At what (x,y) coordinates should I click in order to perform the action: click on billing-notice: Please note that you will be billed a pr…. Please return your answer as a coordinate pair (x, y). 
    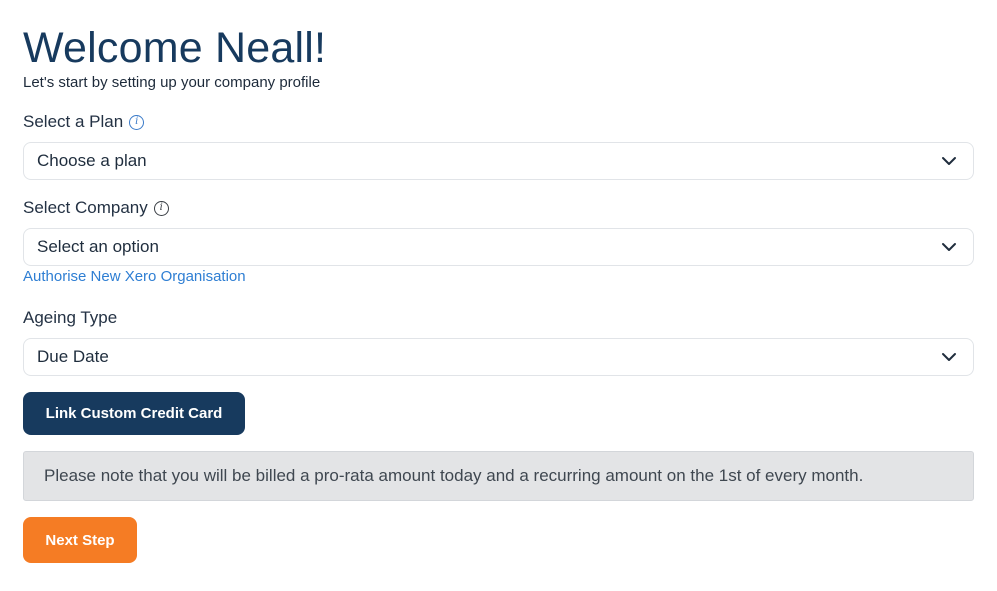
    Looking at the image, I should click on (498, 476).